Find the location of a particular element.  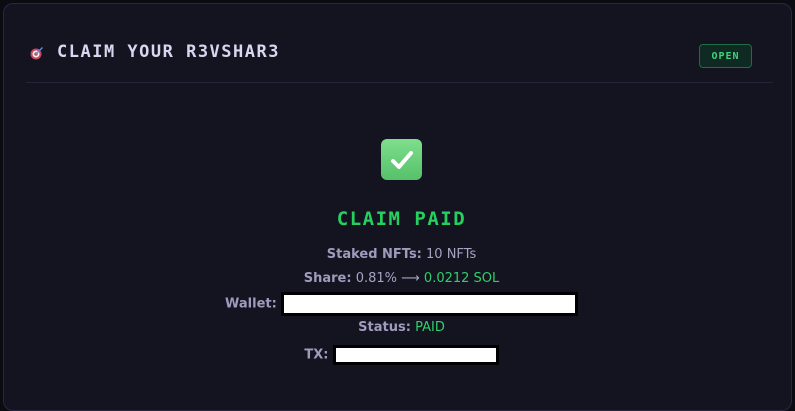

status-label: Status: is located at coordinates (384, 327).